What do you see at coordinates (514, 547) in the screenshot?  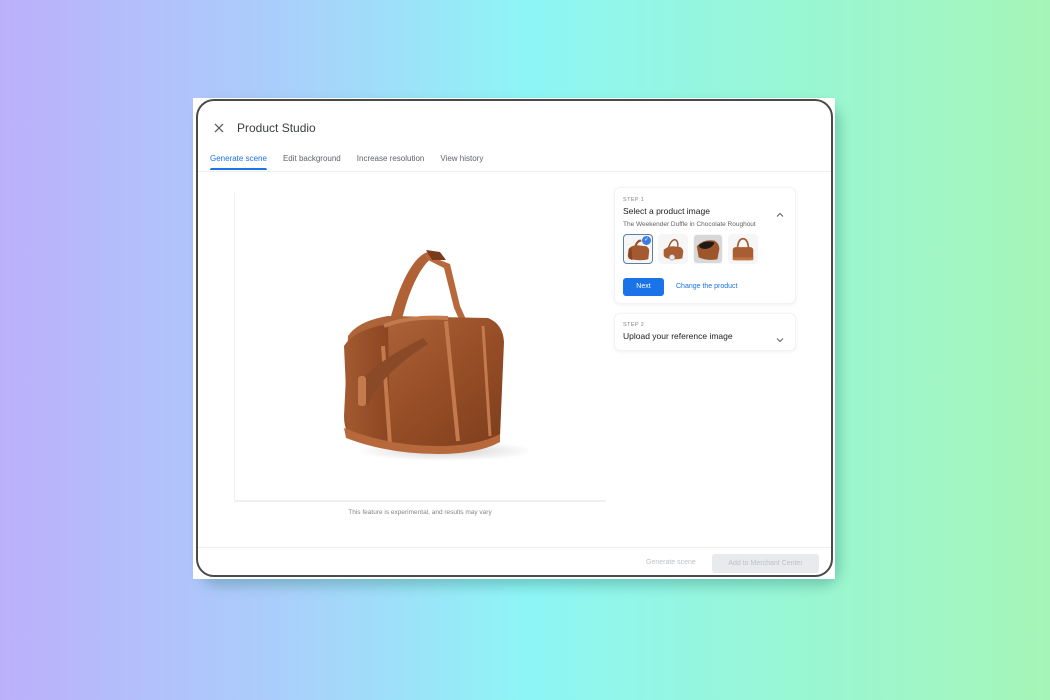 I see `footer-divider` at bounding box center [514, 547].